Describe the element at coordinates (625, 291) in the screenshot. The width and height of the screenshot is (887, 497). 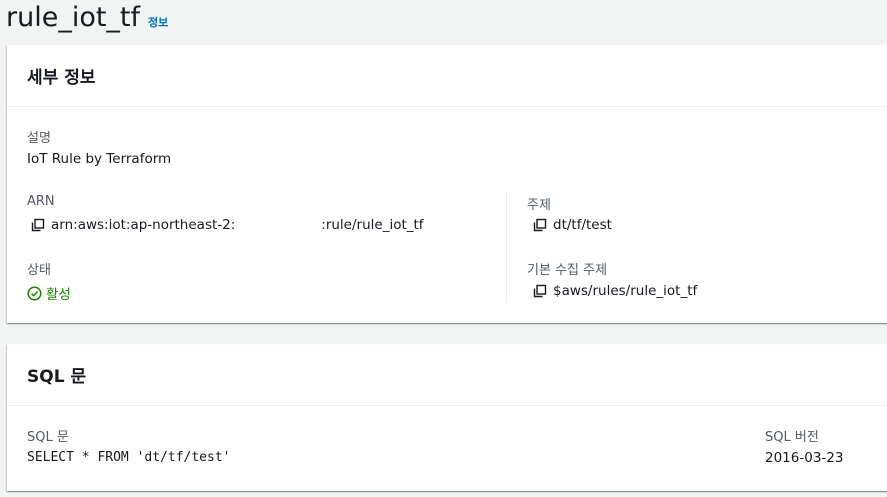
I see `base-topic-text: $aws/rules/rule_iot_tf` at that location.